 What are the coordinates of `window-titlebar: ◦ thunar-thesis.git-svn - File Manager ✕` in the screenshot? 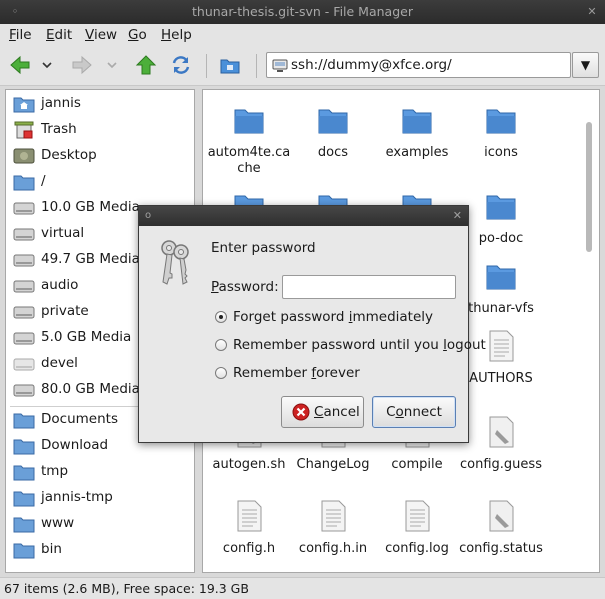 It's located at (302, 12).